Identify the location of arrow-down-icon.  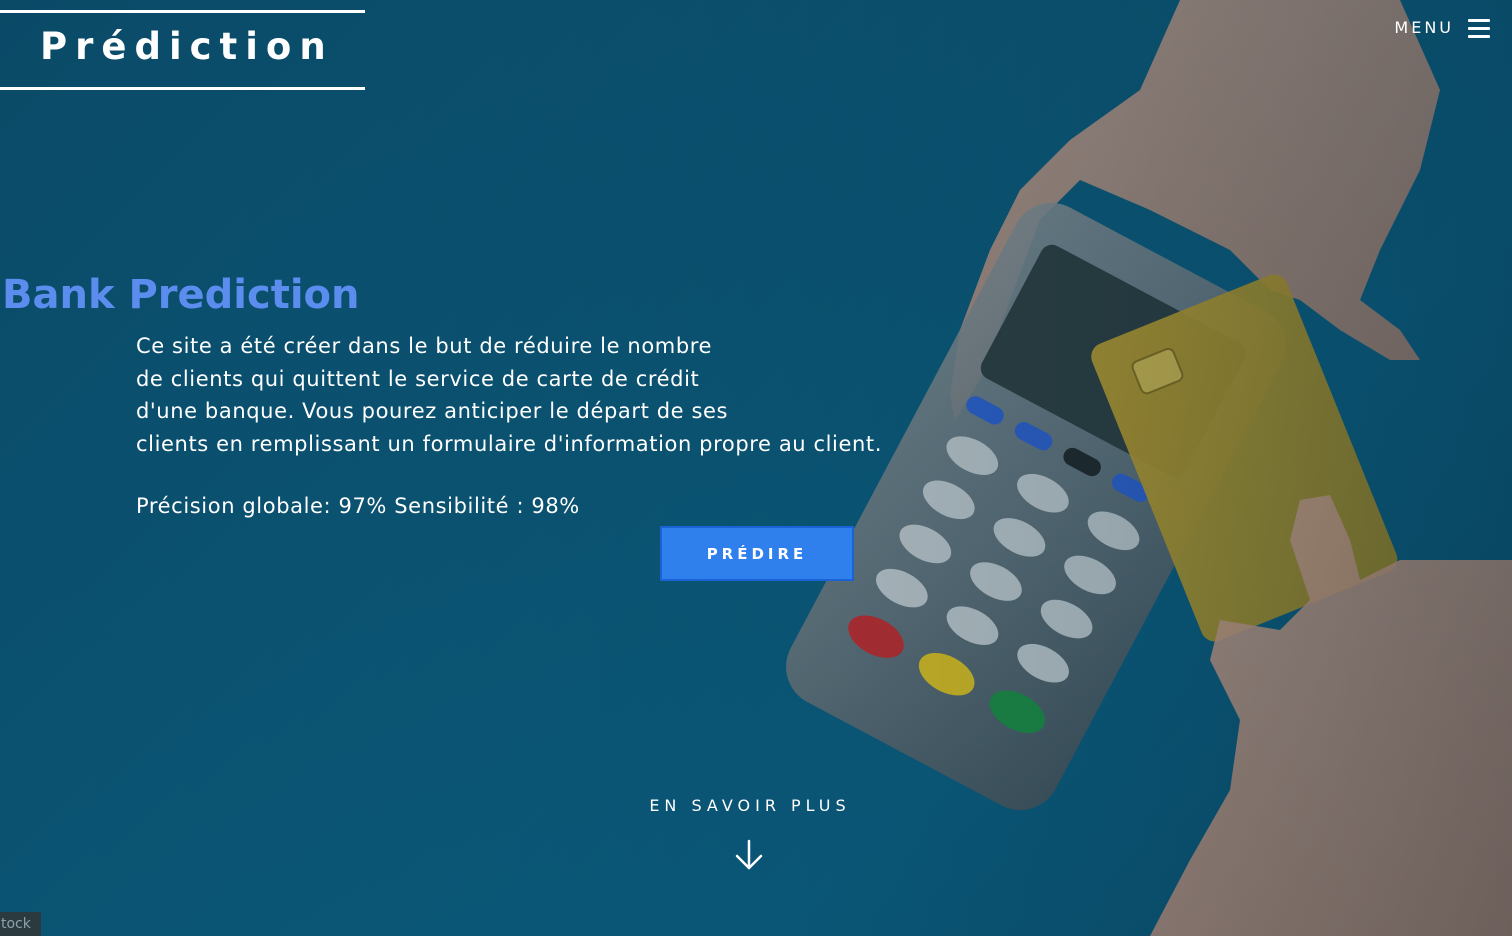
(749, 855).